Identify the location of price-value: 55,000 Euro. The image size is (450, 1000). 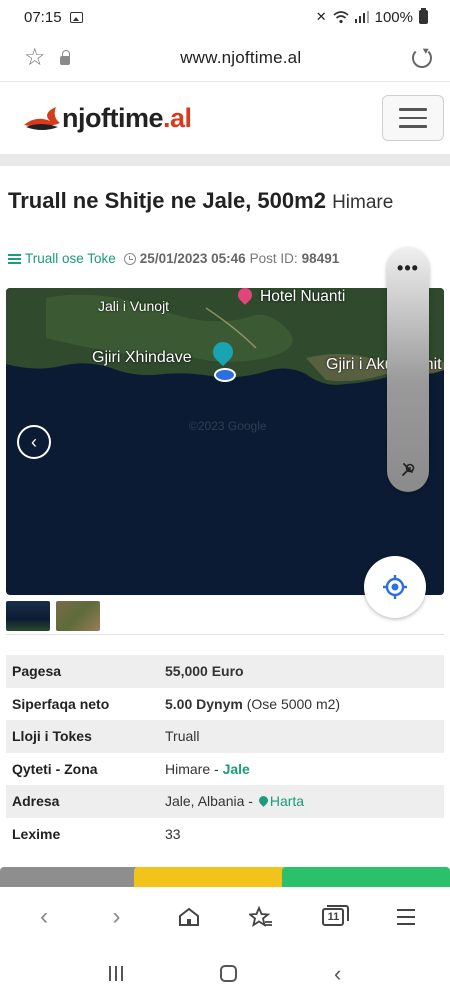
(204, 671).